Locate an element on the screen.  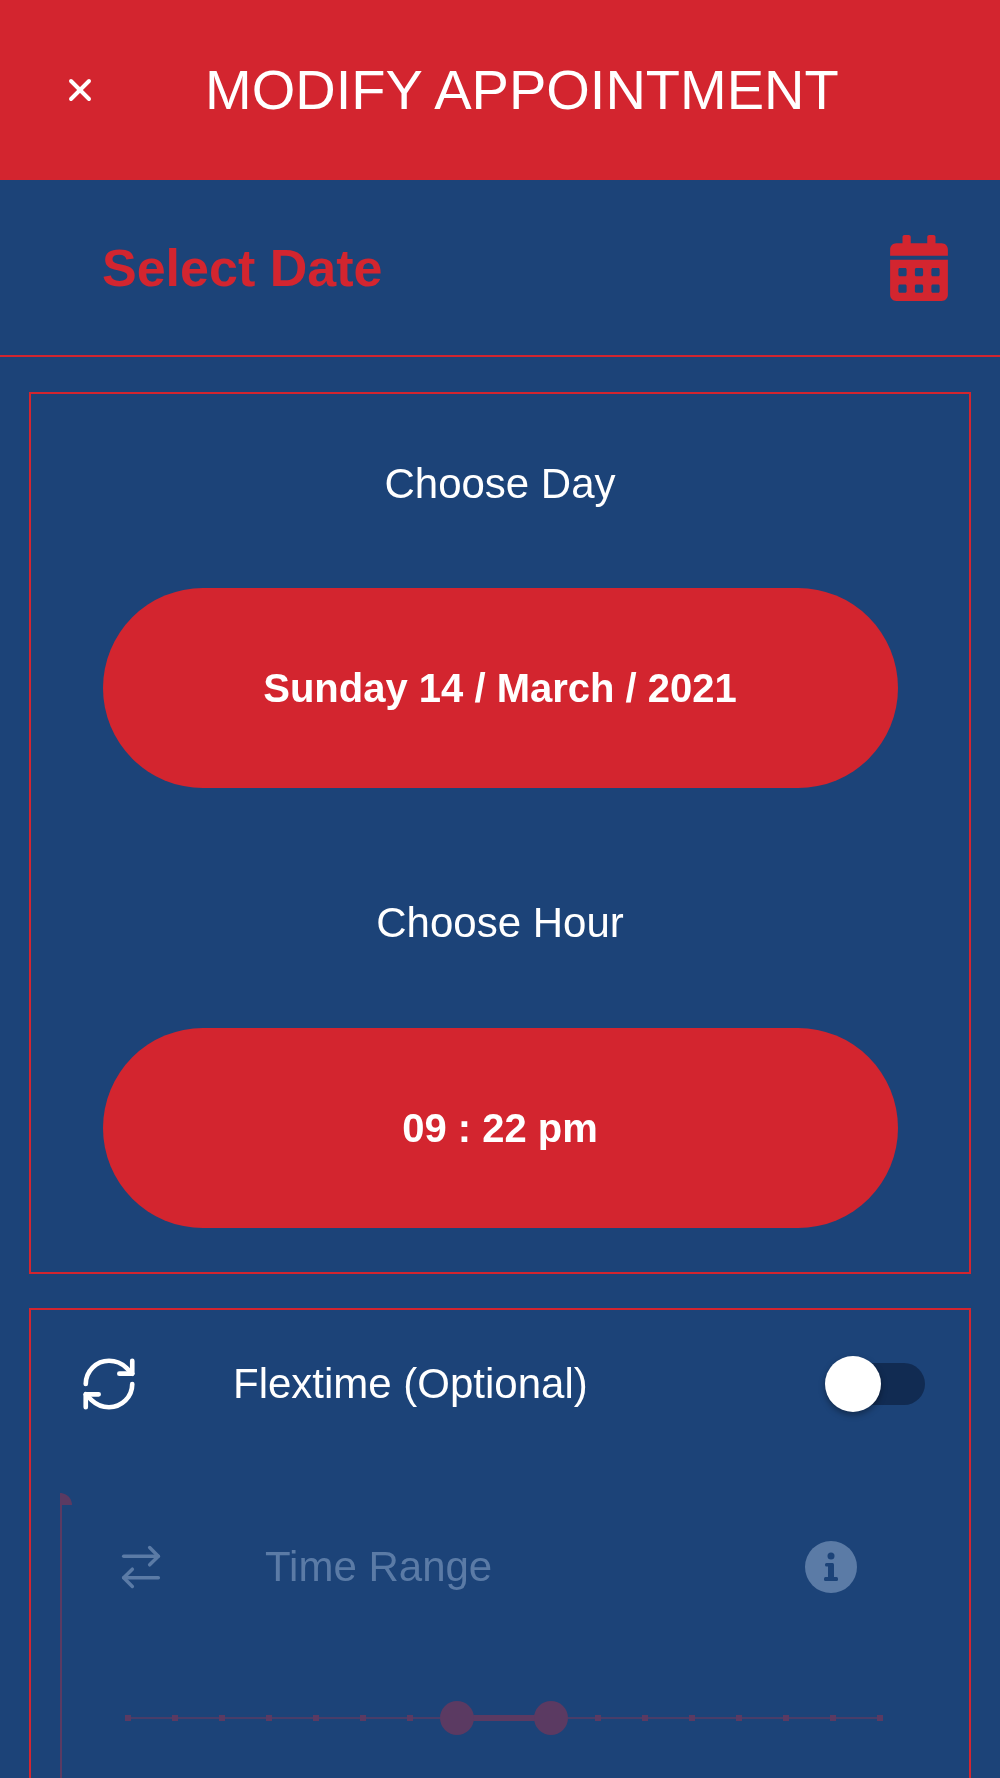
field-label: Choose Hour is located at coordinates (500, 923).